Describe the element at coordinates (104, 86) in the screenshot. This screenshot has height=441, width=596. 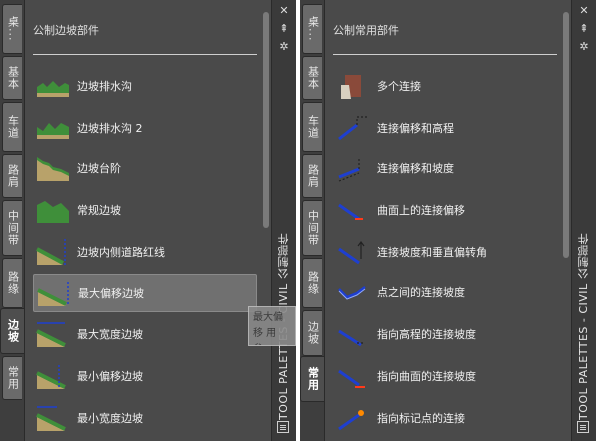
I see `tool-label: 边坡排水沟` at that location.